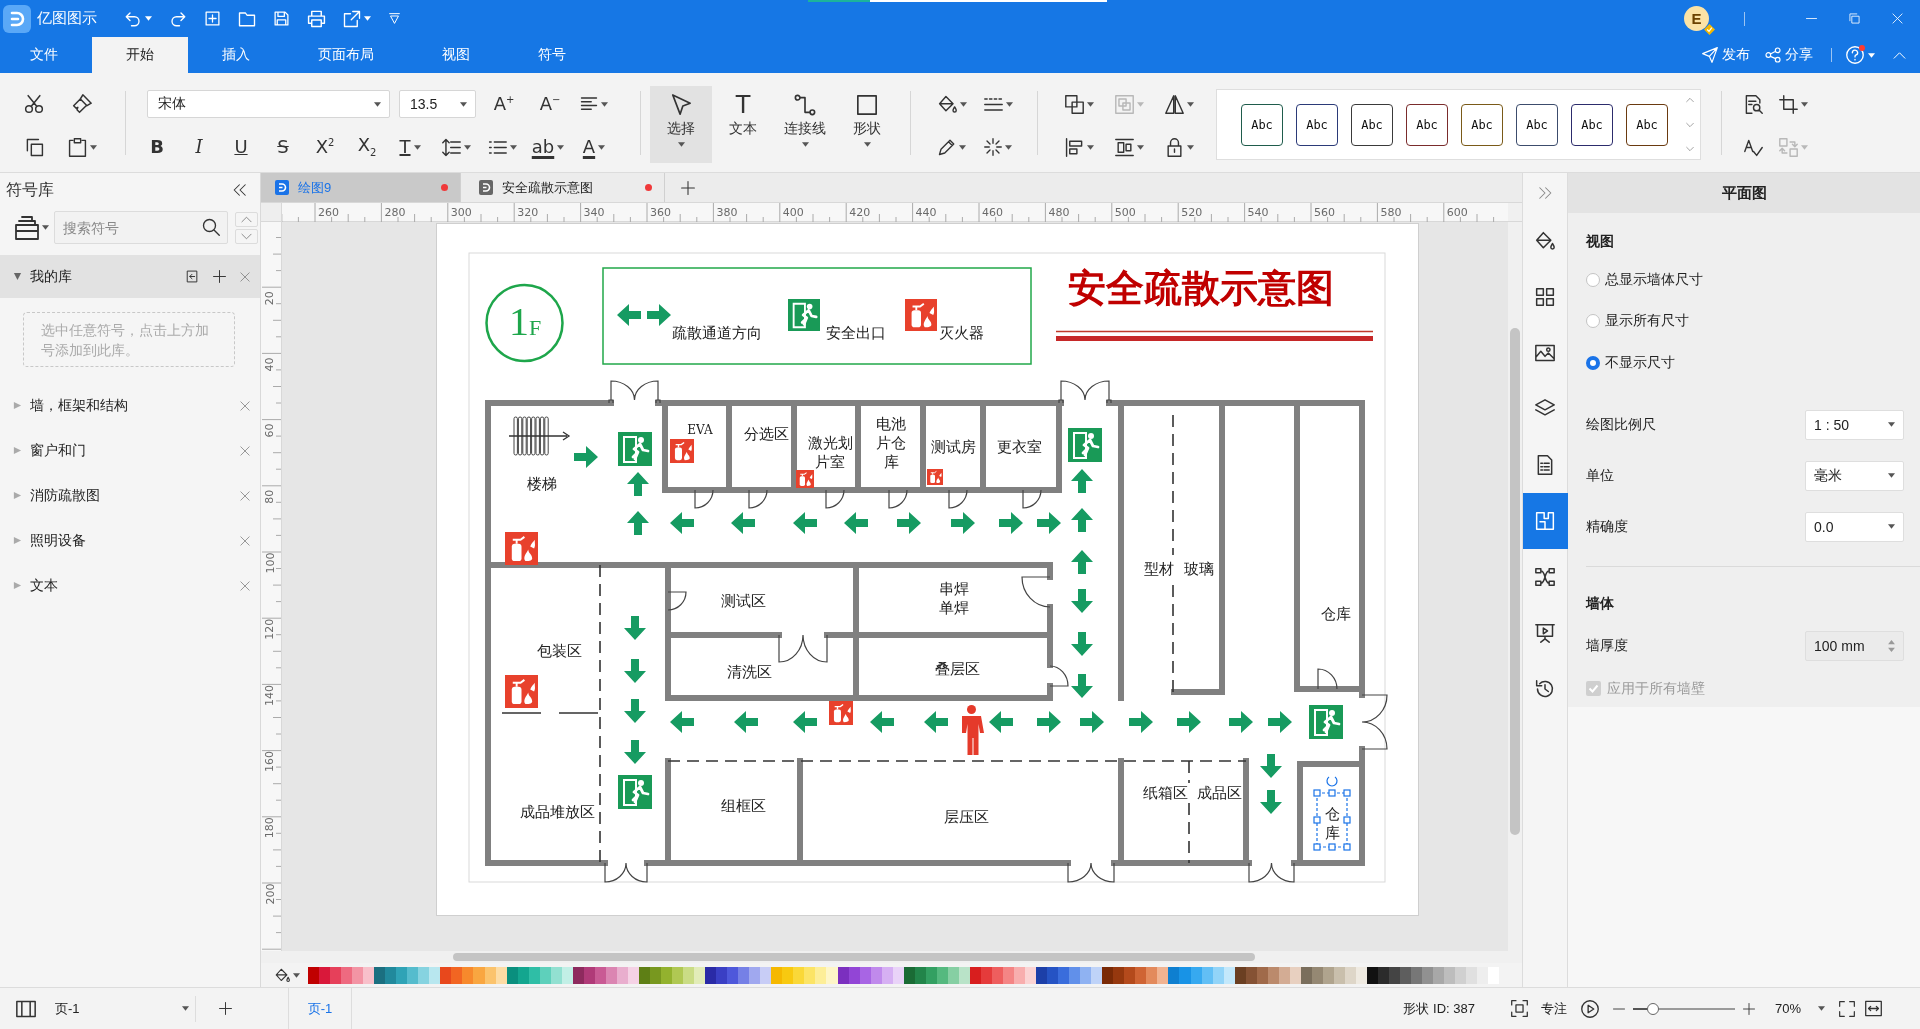  What do you see at coordinates (34, 147) in the screenshot?
I see `copy-icon` at bounding box center [34, 147].